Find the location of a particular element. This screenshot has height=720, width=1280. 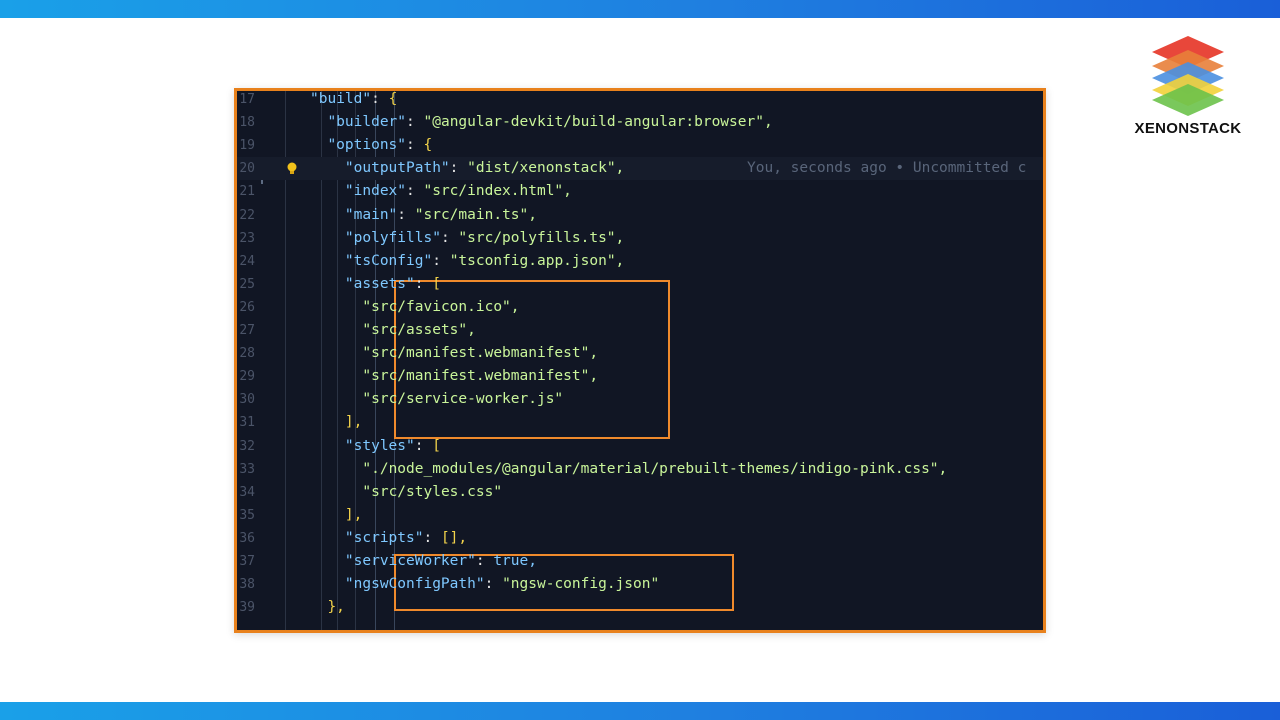

json-value: "src/index.html", is located at coordinates (497, 191).